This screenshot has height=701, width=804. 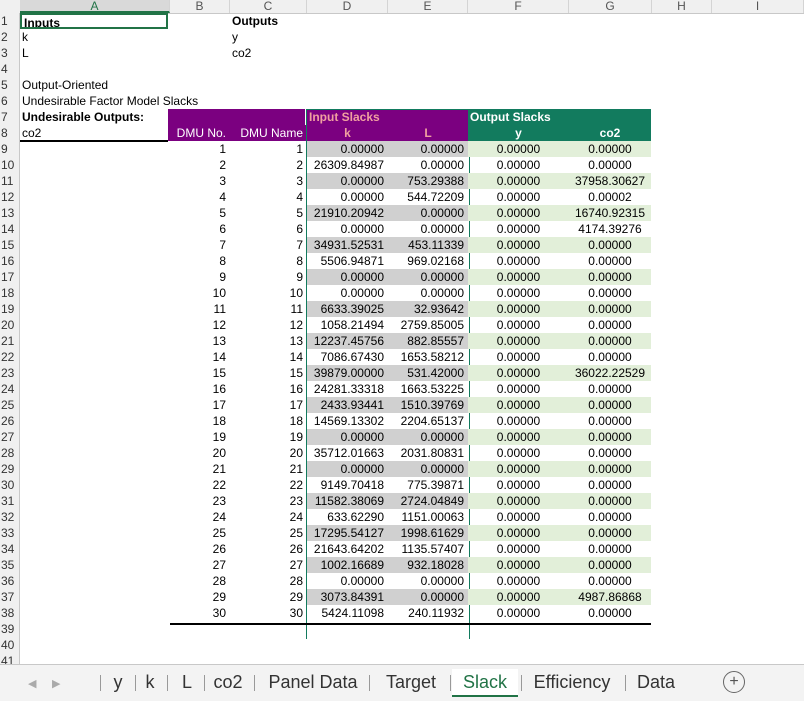 I want to click on dmu-name: 17, so click(x=268, y=405).